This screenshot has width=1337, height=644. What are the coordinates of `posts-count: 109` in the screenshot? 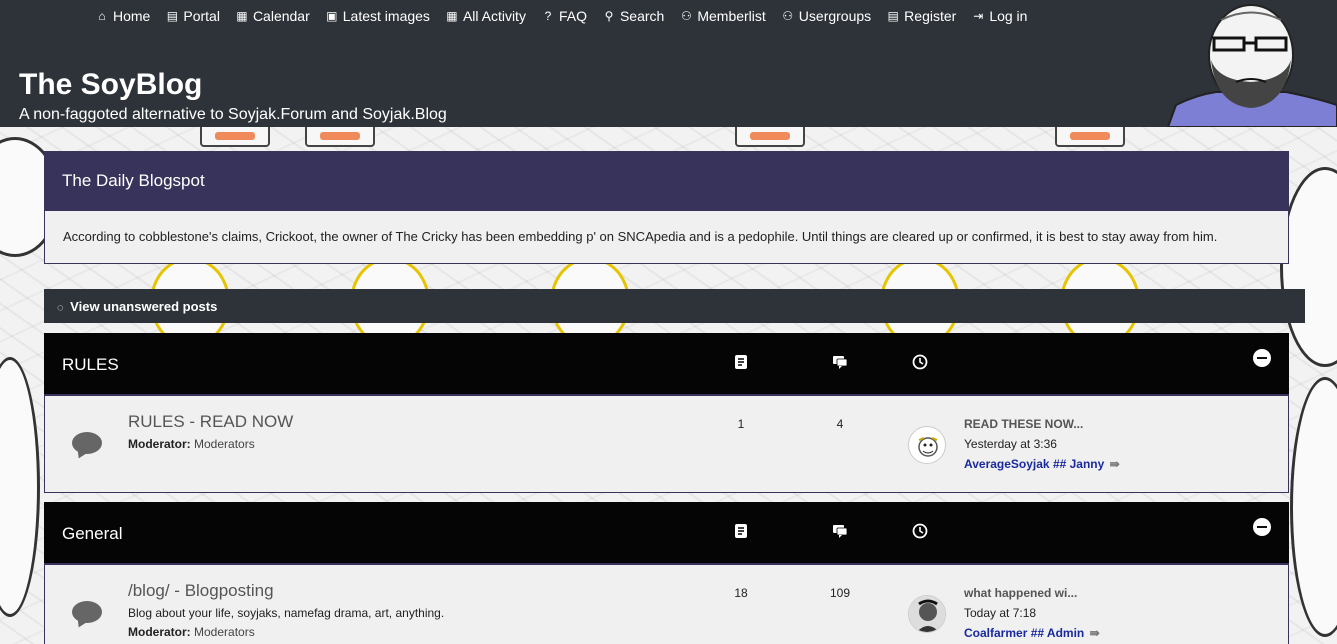 It's located at (840, 593).